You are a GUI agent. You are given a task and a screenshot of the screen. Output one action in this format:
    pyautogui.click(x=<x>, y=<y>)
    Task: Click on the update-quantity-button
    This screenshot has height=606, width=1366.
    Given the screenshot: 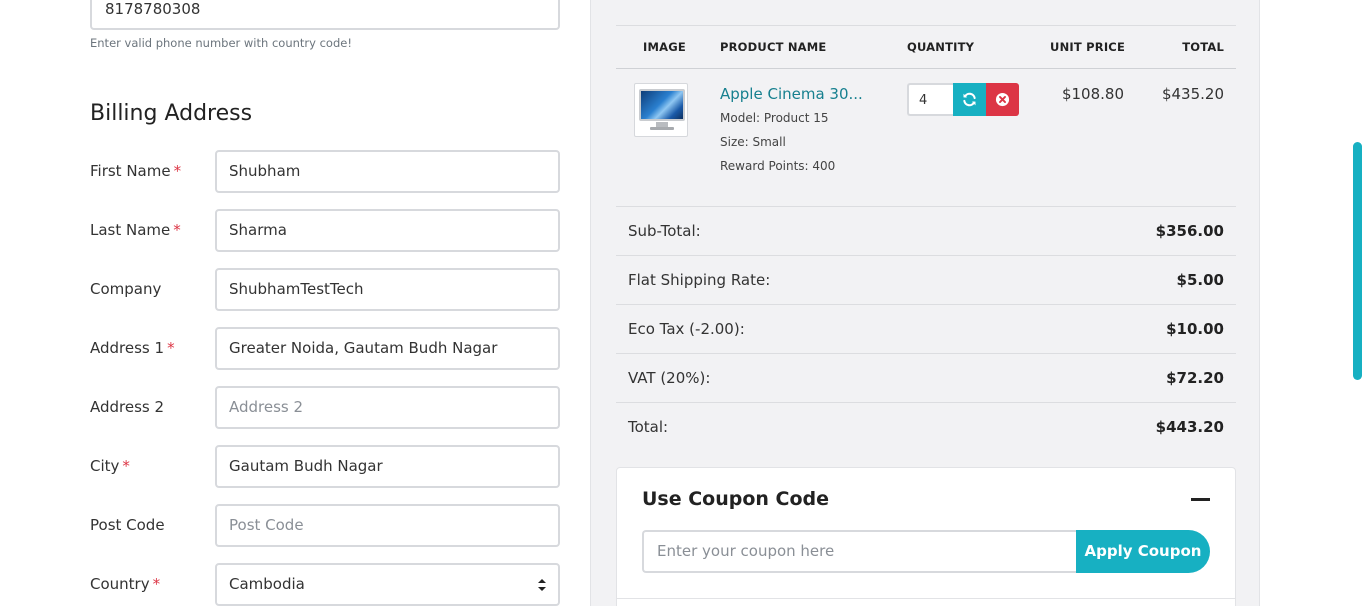 What is the action you would take?
    pyautogui.click(x=969, y=99)
    